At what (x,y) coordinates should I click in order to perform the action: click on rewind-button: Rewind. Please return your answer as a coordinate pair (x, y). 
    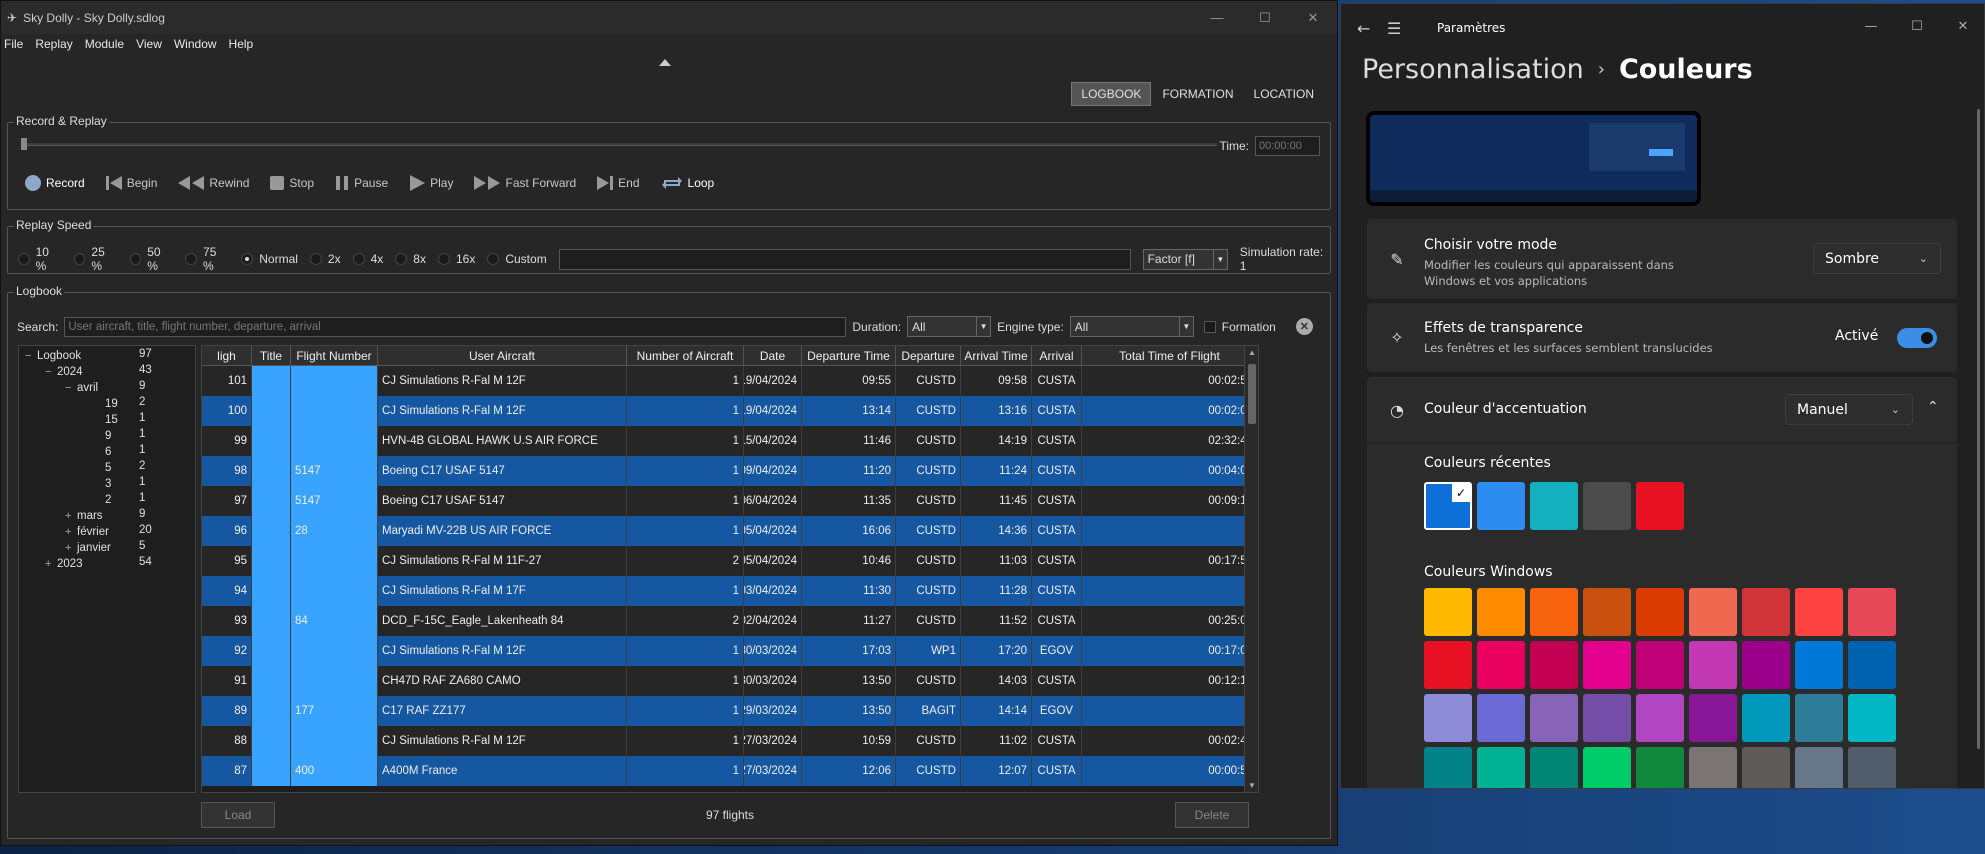
    Looking at the image, I should click on (213, 183).